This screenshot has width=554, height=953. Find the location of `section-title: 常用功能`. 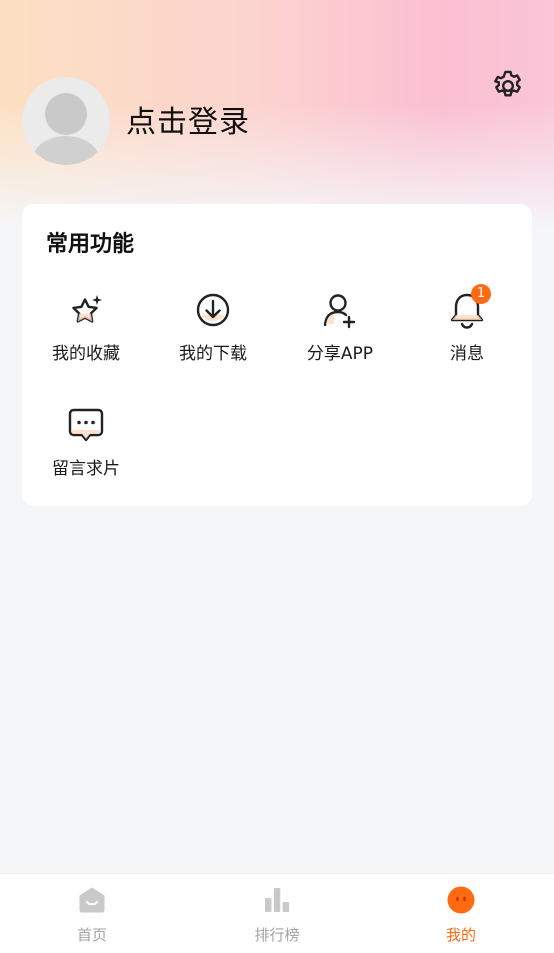

section-title: 常用功能 is located at coordinates (90, 244).